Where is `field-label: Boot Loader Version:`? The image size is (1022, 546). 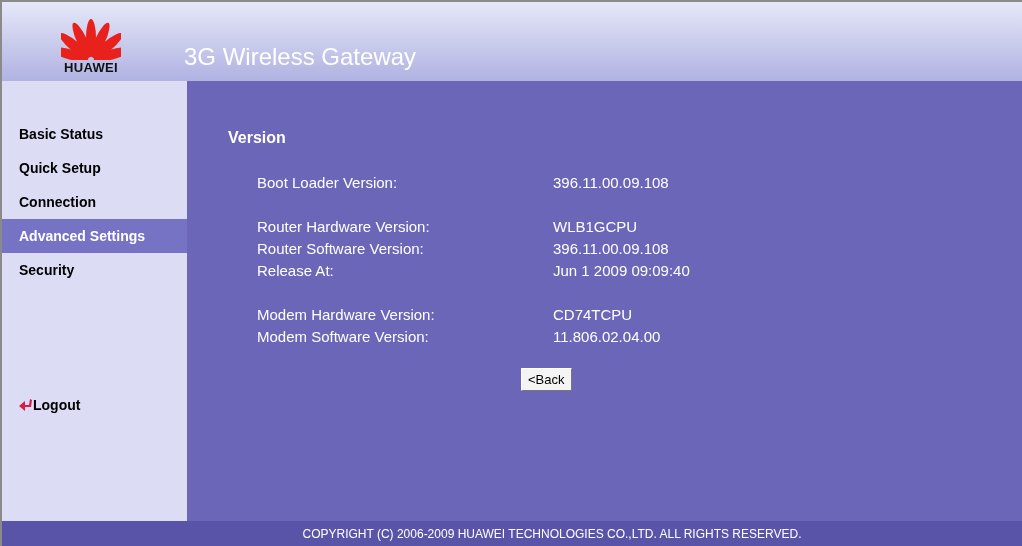 field-label: Boot Loader Version: is located at coordinates (328, 183).